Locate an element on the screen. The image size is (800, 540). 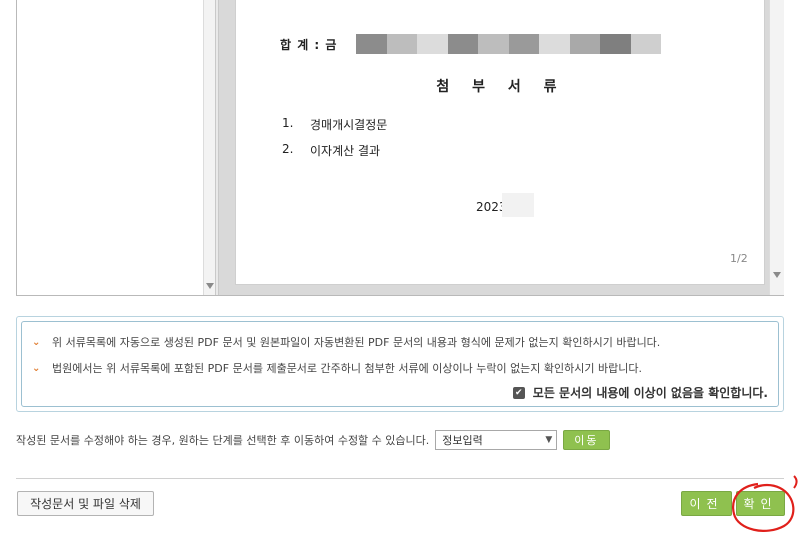
chevron-down-icon: ▼ is located at coordinates (549, 440).